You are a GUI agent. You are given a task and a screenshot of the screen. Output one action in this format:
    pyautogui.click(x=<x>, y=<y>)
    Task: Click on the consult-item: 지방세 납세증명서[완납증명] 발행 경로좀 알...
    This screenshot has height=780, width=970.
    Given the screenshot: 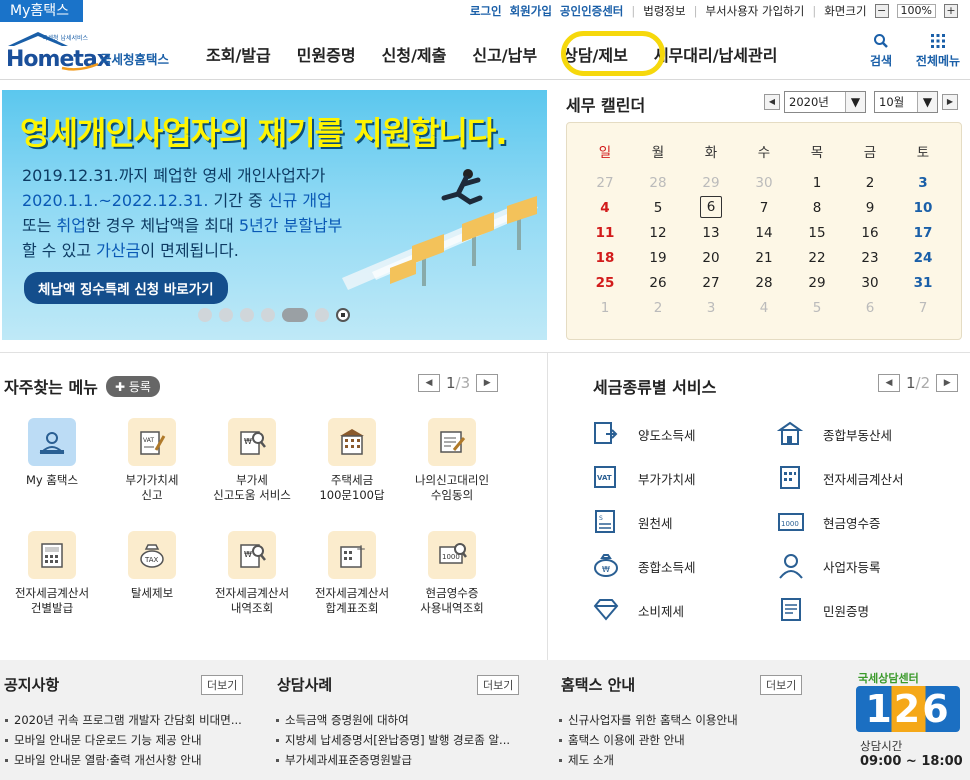 What is the action you would take?
    pyautogui.click(x=400, y=740)
    